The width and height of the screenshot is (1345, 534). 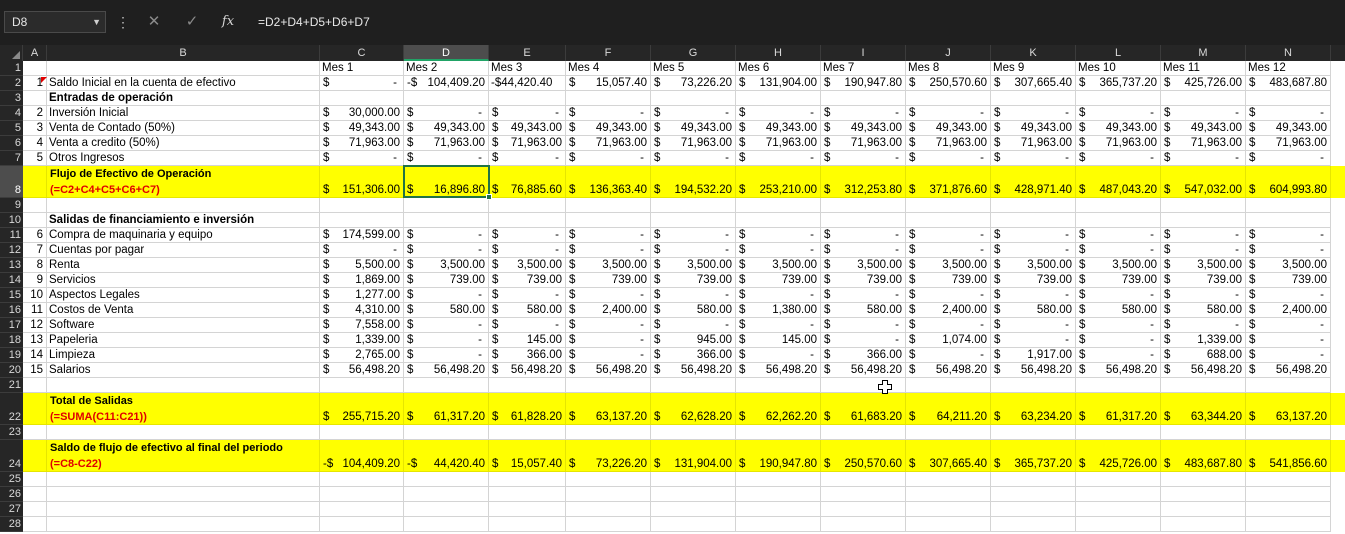 I want to click on cell-l8: $487,043.20, so click(x=1118, y=182).